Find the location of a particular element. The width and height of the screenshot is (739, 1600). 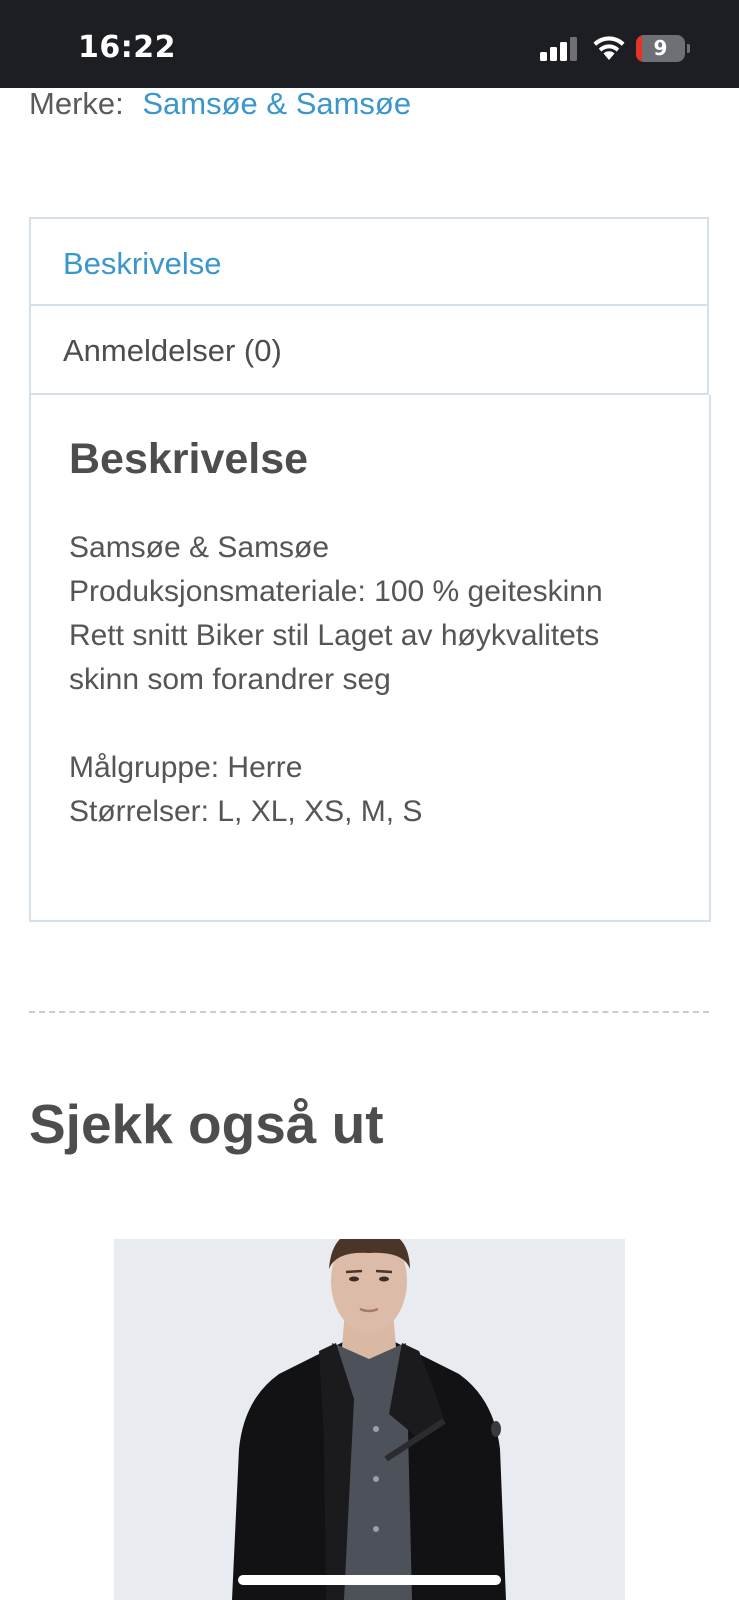

section-divider is located at coordinates (369, 1012).